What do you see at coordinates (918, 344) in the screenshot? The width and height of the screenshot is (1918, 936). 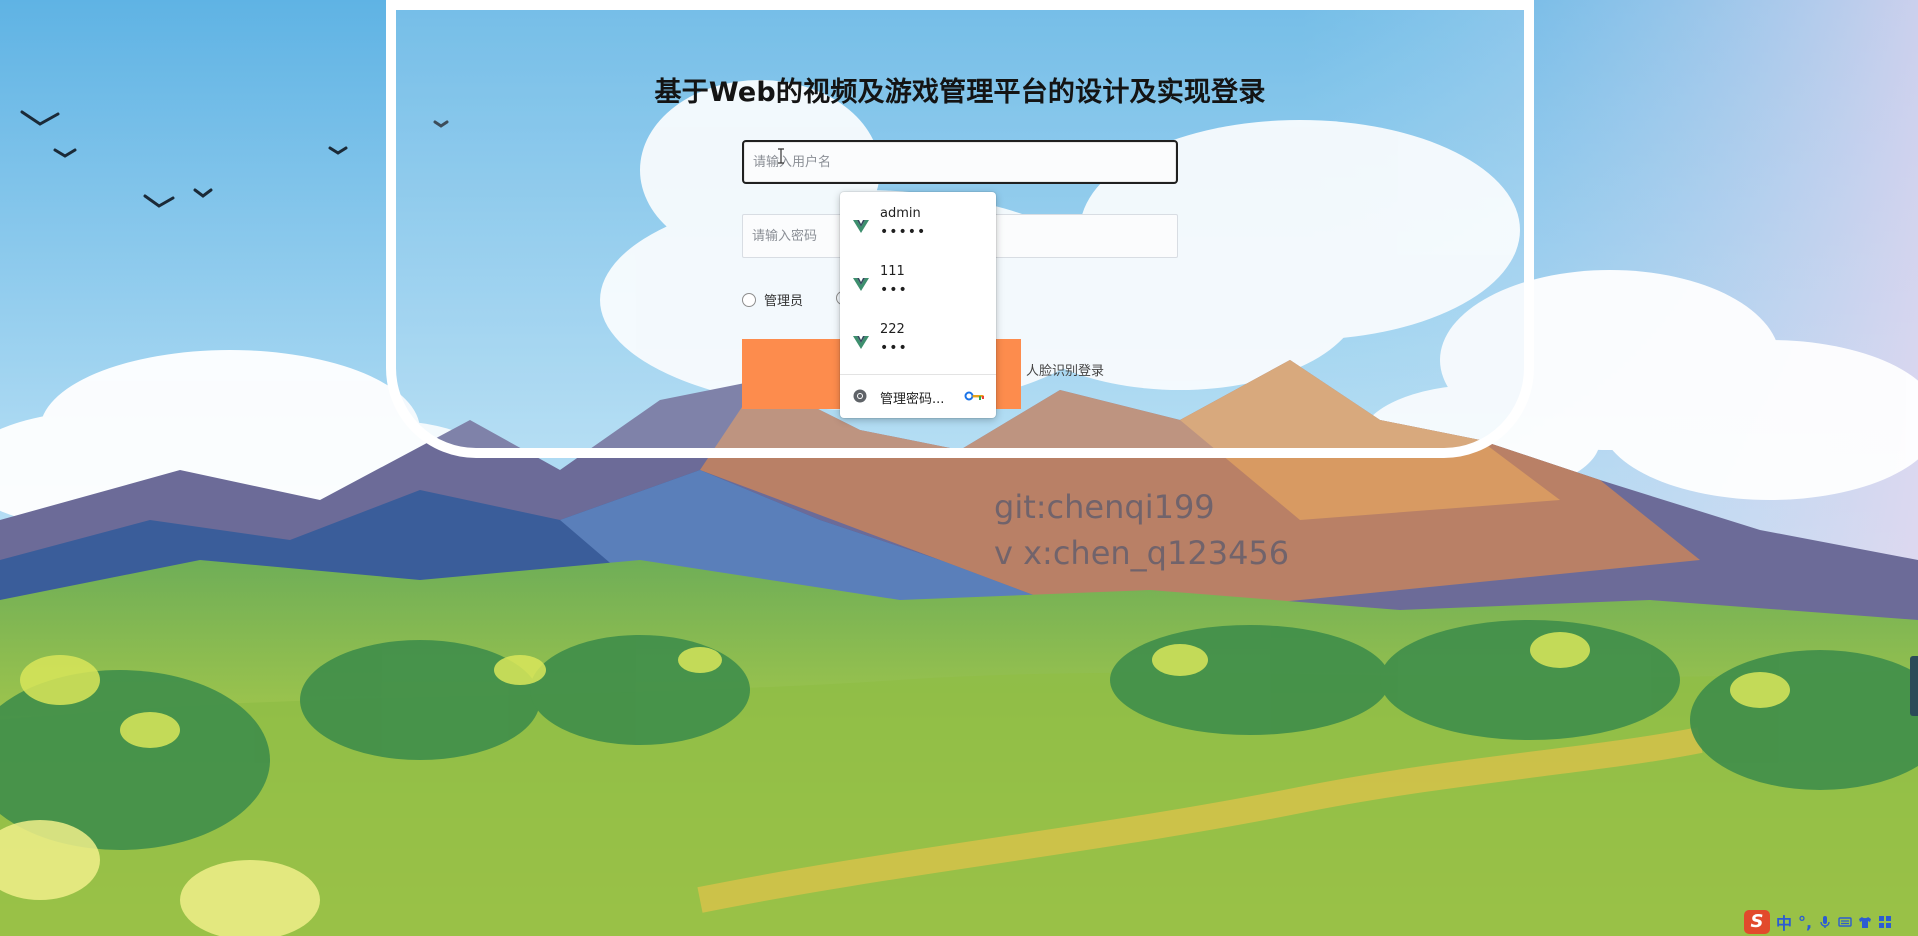 I see `autofill-suggestion: 222 •••` at bounding box center [918, 344].